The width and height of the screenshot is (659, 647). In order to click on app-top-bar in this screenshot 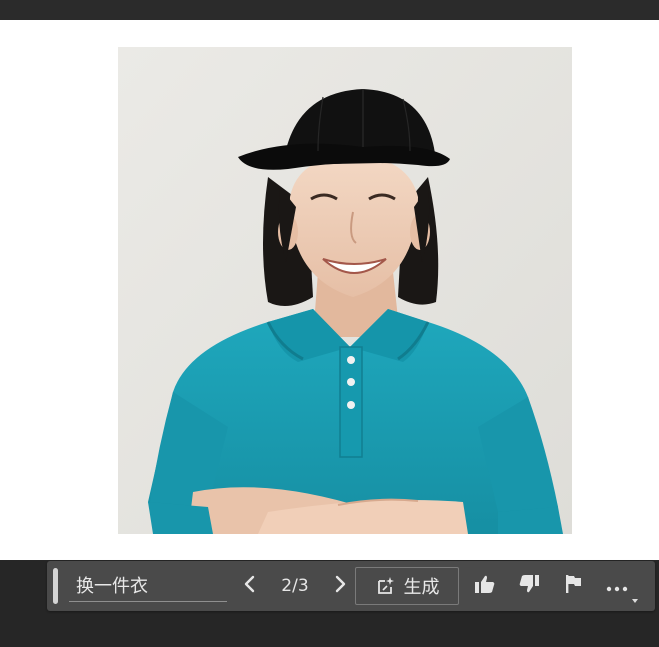, I will do `click(329, 10)`.